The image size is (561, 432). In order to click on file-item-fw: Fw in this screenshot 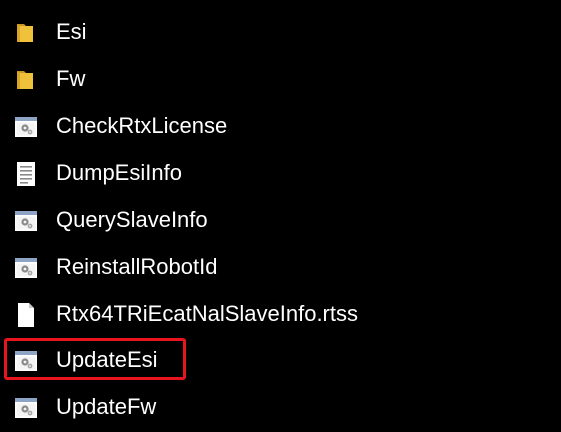, I will do `click(280, 79)`.